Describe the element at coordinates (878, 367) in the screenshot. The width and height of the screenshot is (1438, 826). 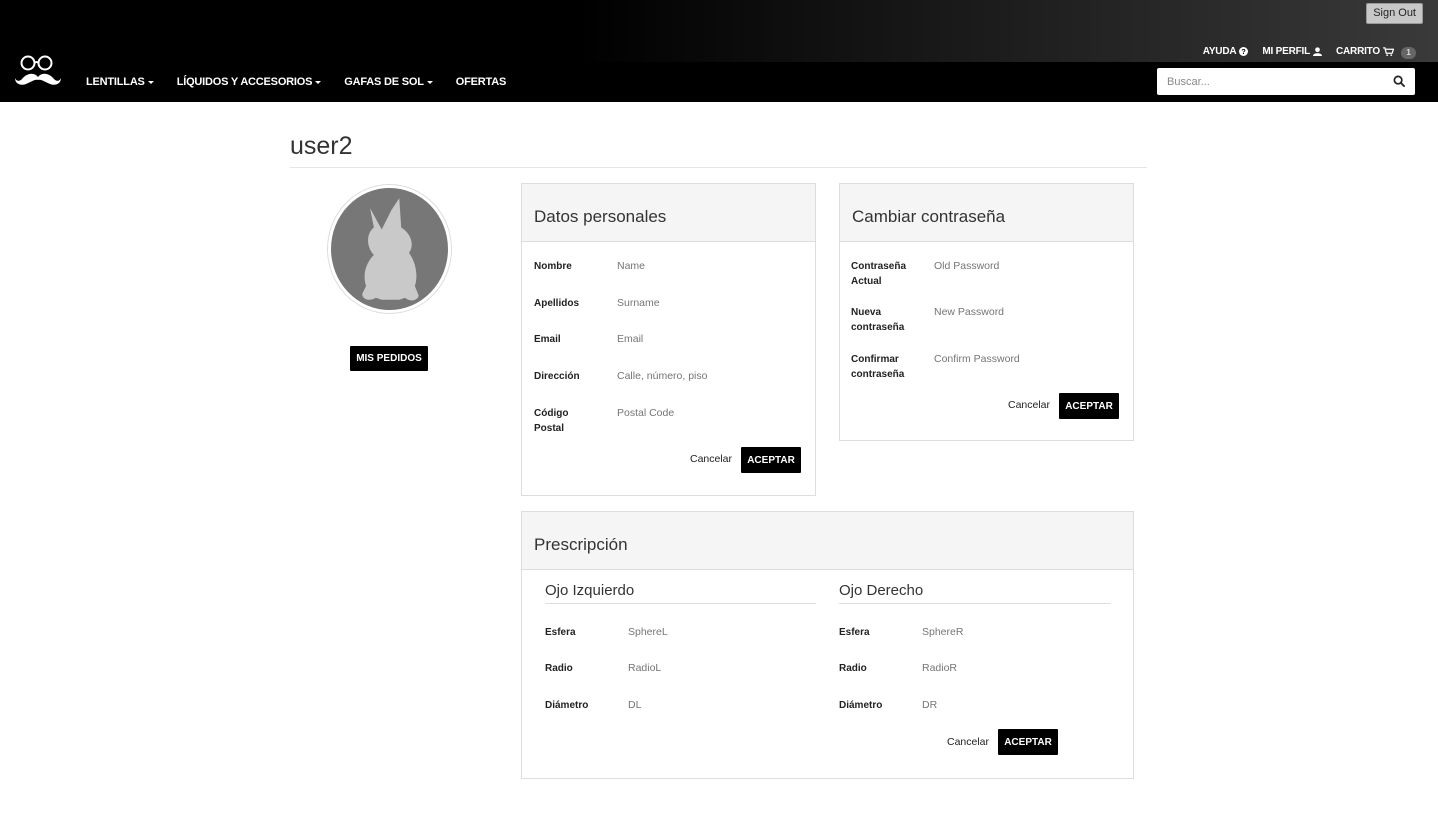
I see `field-label: Confirmar contraseña` at that location.